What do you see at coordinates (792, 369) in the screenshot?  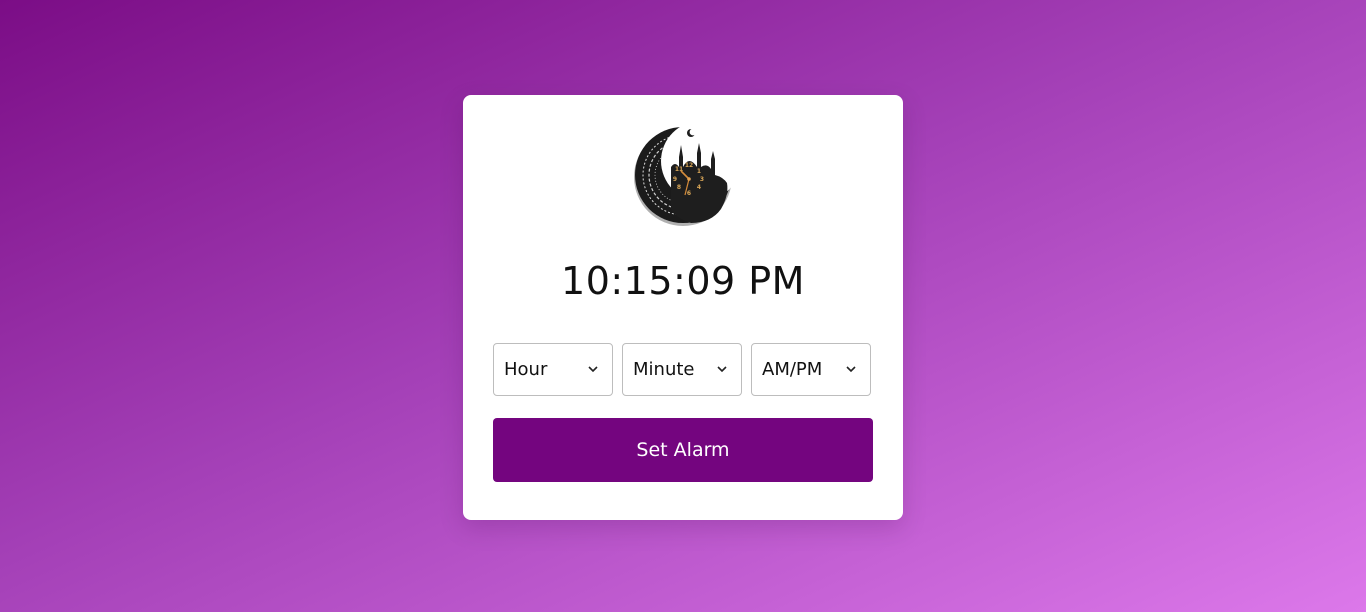 I see `ampm-select-label: AM/PM` at bounding box center [792, 369].